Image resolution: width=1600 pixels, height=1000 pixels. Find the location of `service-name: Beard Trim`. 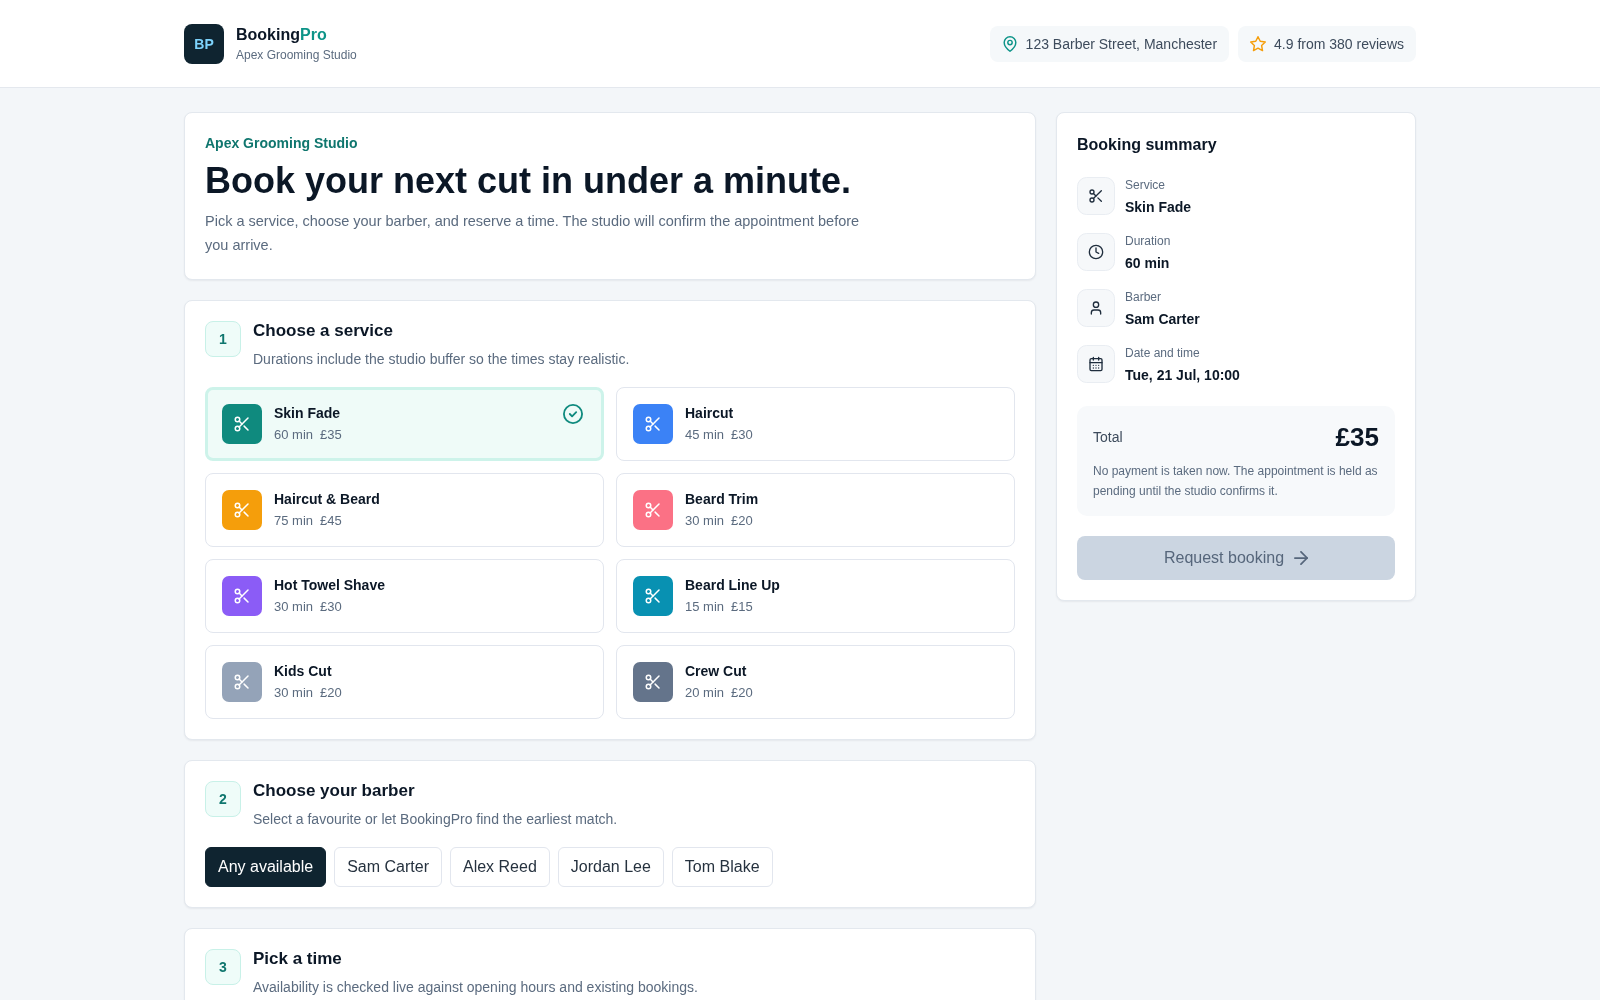

service-name: Beard Trim is located at coordinates (722, 499).